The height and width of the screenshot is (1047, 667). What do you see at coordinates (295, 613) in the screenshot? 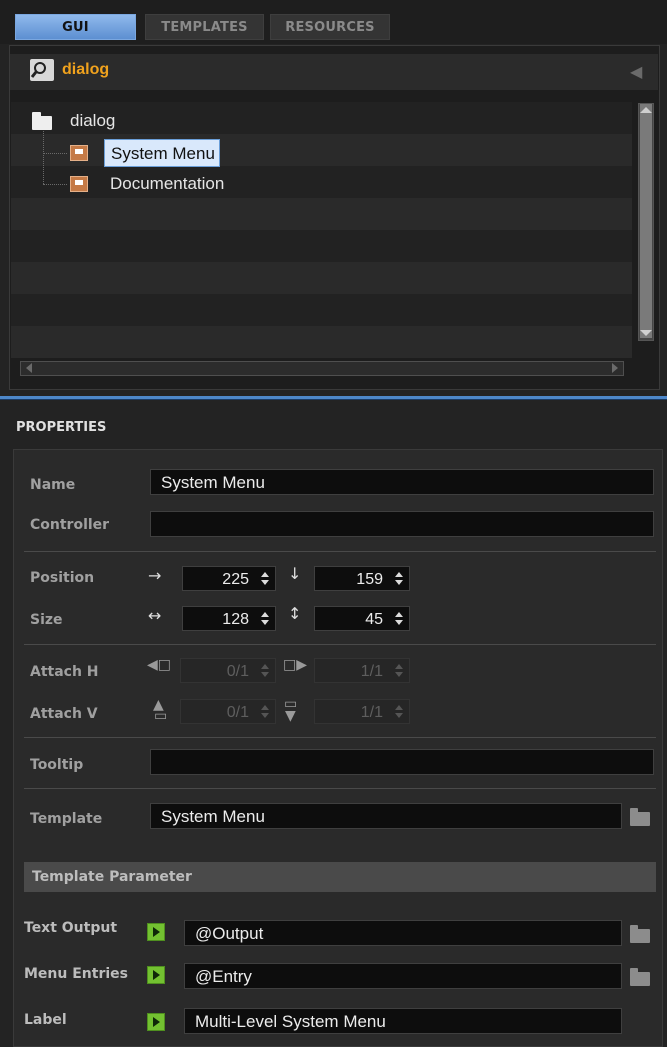
I see `resize-vertical-icon: ↕` at bounding box center [295, 613].